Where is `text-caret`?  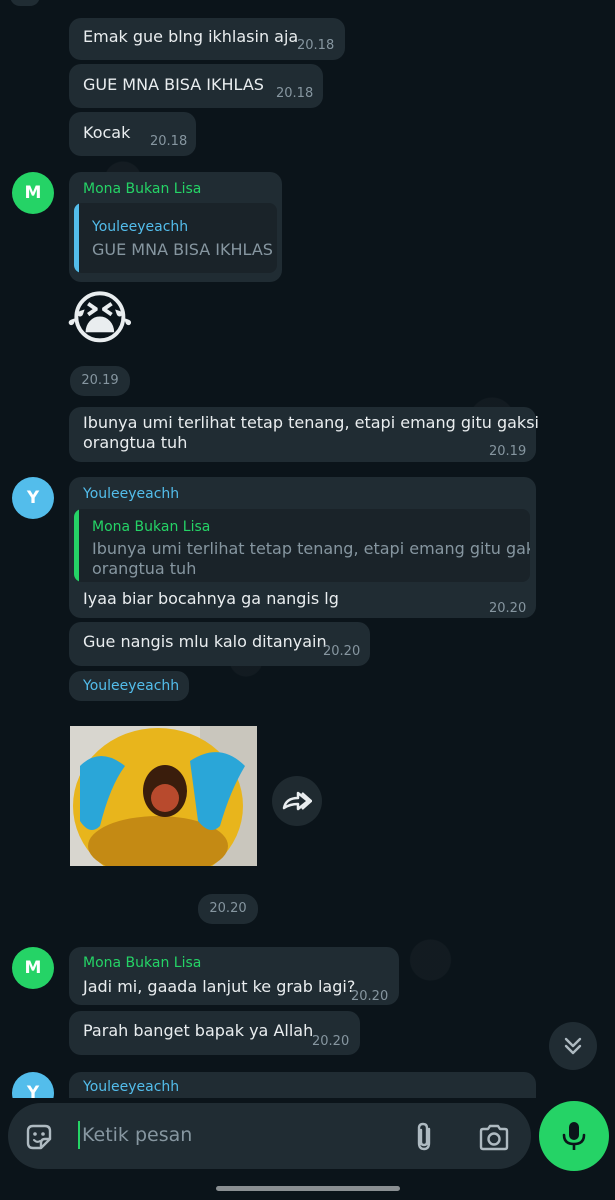 text-caret is located at coordinates (79, 1135).